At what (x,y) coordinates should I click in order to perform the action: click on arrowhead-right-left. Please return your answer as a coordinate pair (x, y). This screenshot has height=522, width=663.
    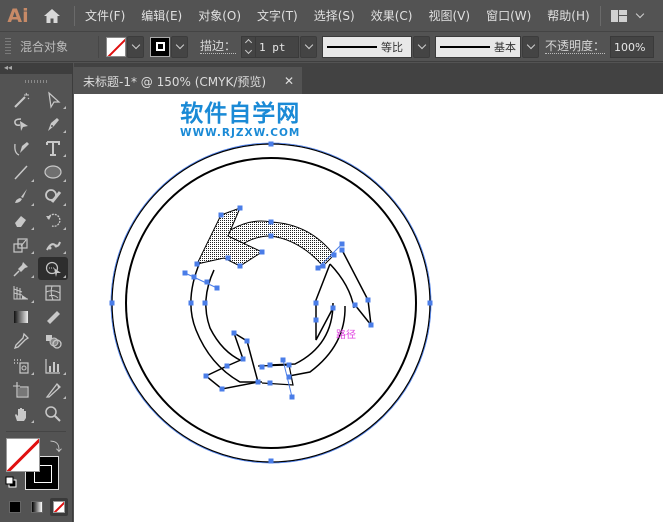
    Looking at the image, I should click on (323, 291).